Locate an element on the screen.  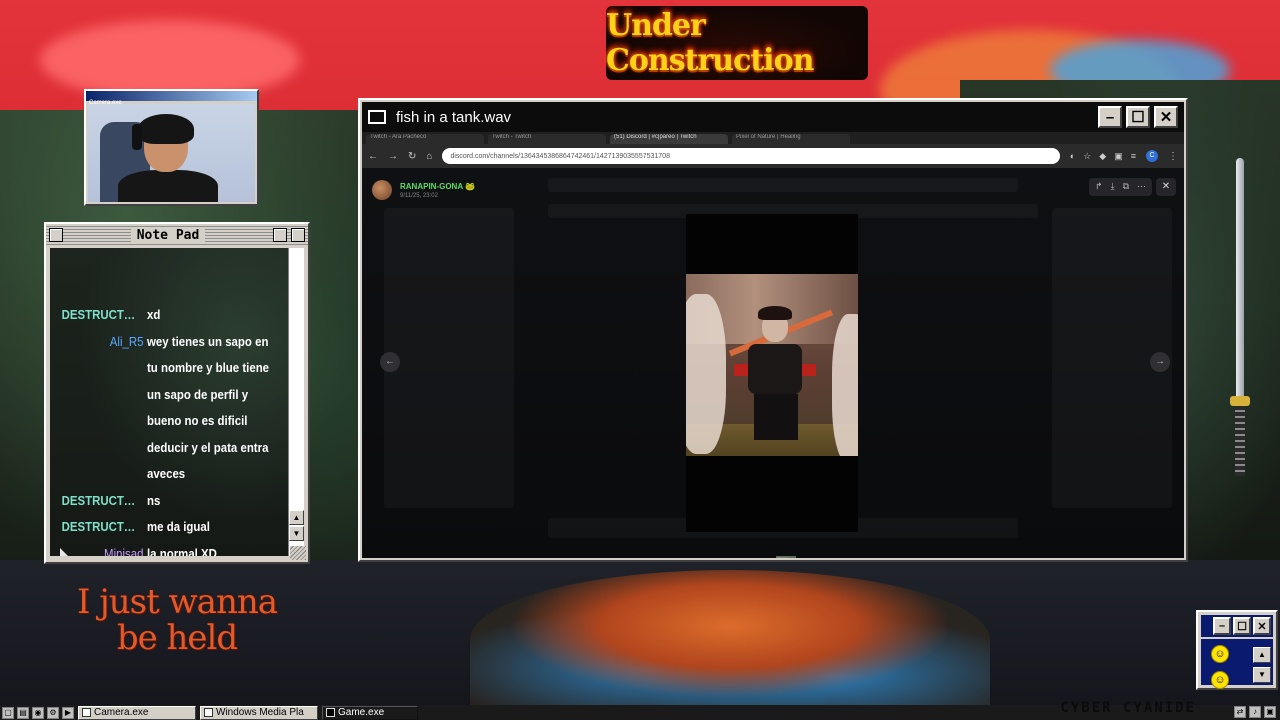
quick-launch-icon: ▤ is located at coordinates (23, 712).